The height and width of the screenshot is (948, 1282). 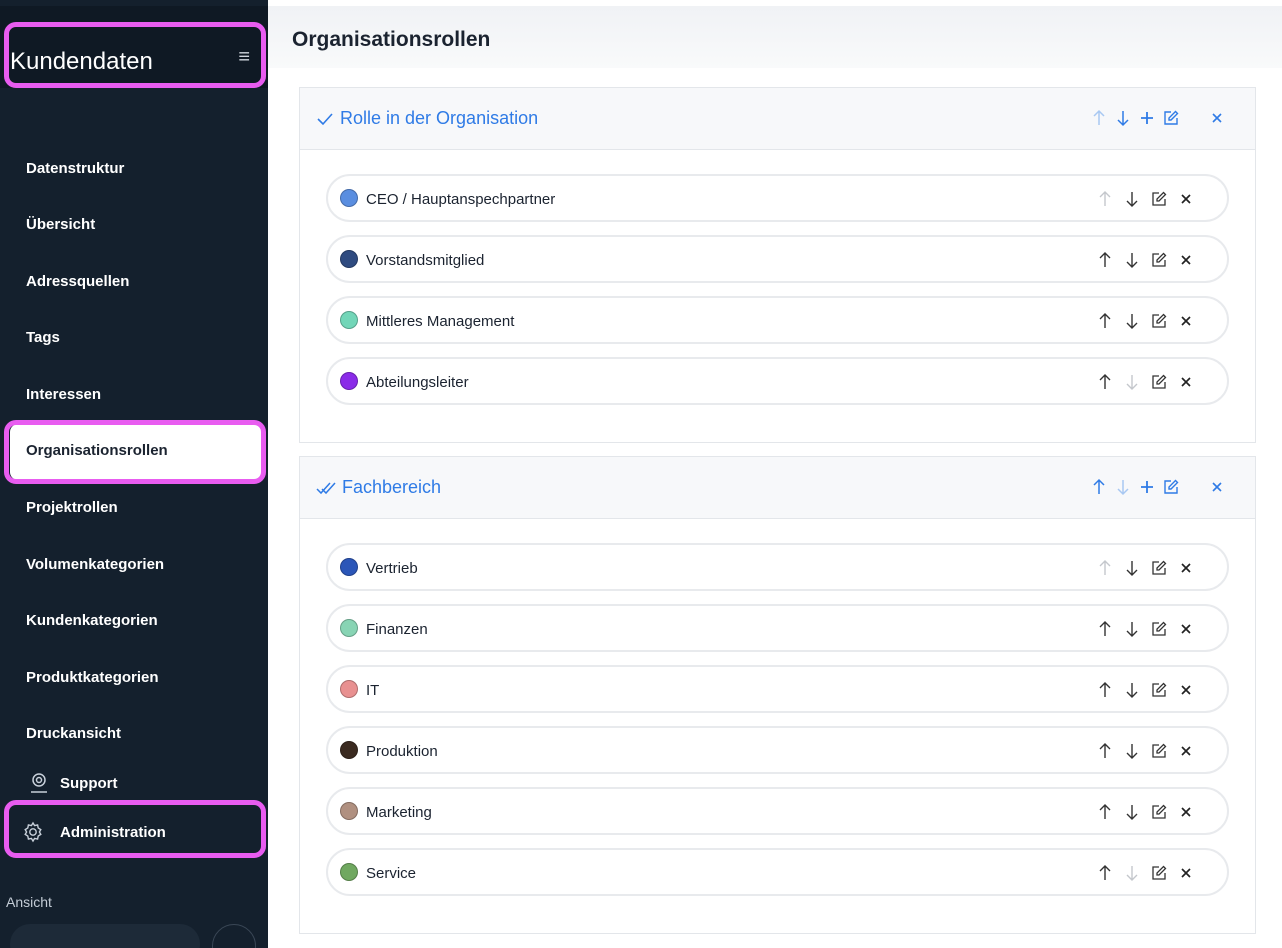 What do you see at coordinates (777, 872) in the screenshot?
I see `list-item: Service` at bounding box center [777, 872].